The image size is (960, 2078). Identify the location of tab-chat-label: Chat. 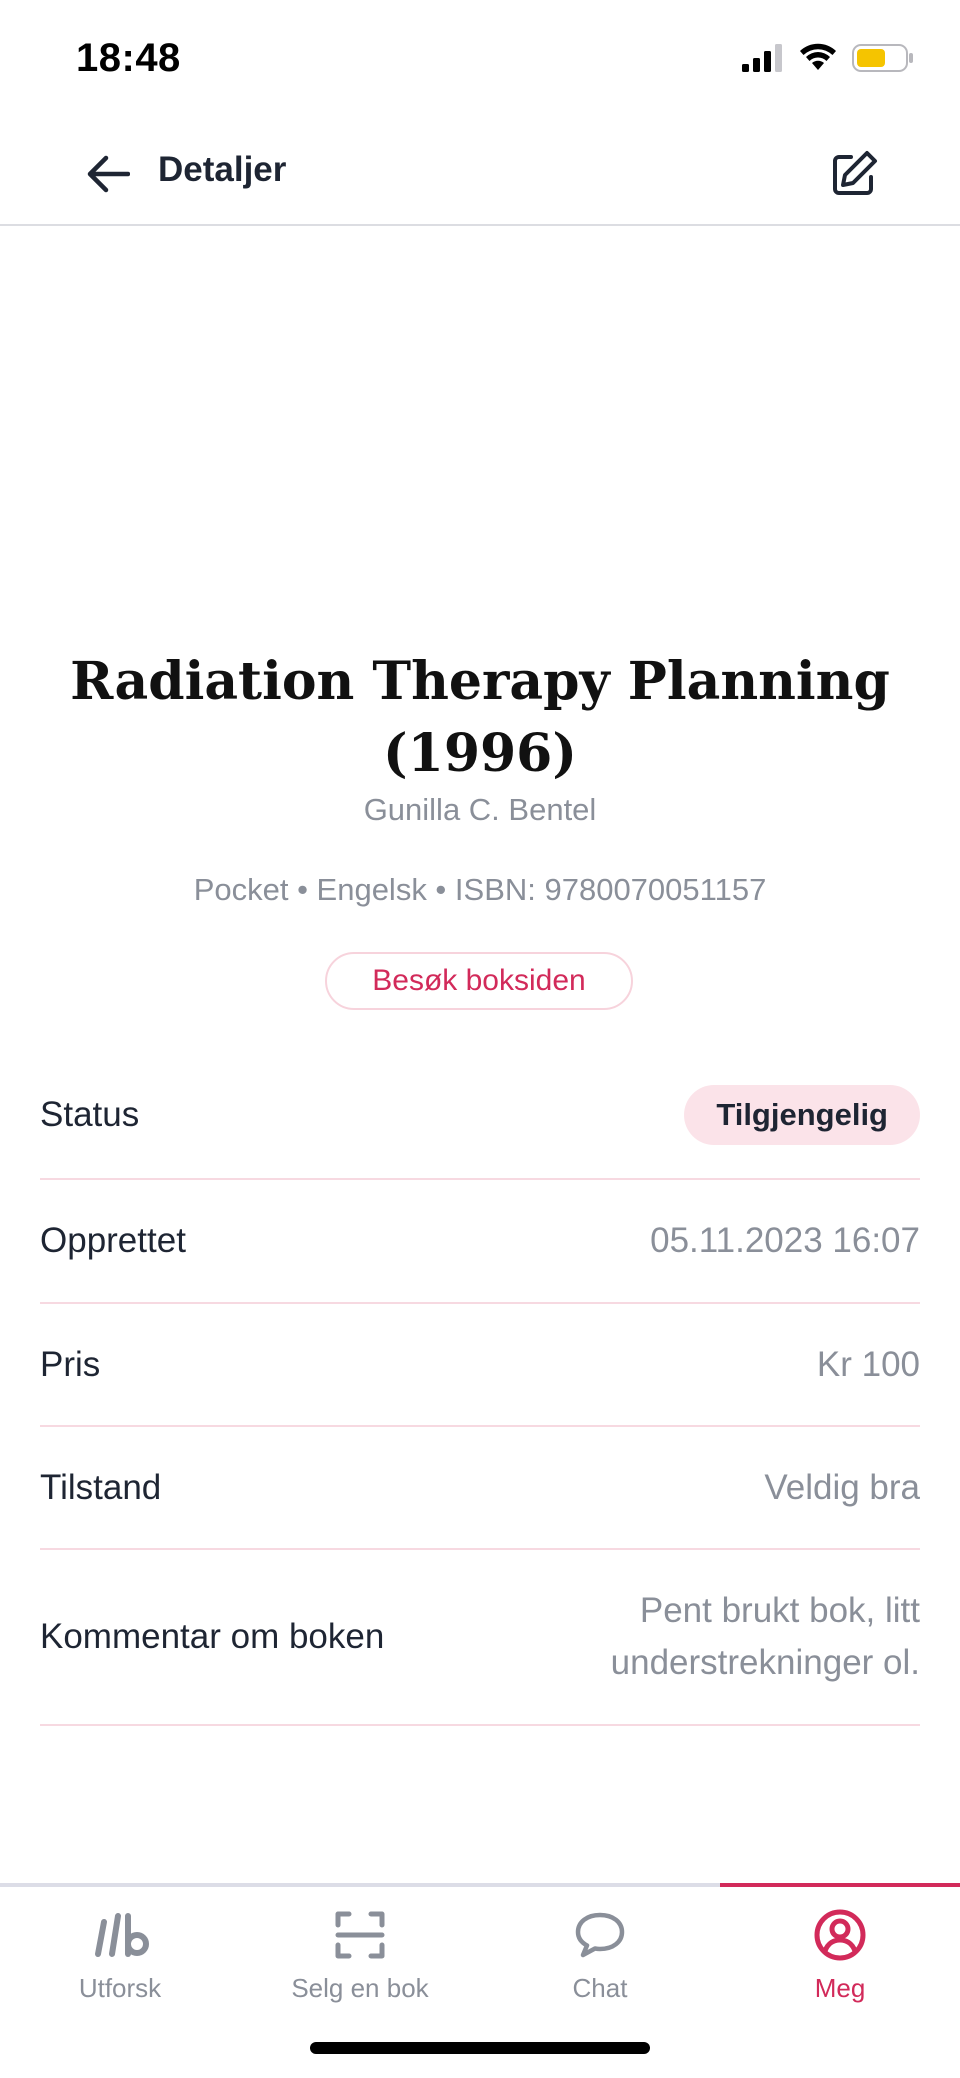
(600, 1988).